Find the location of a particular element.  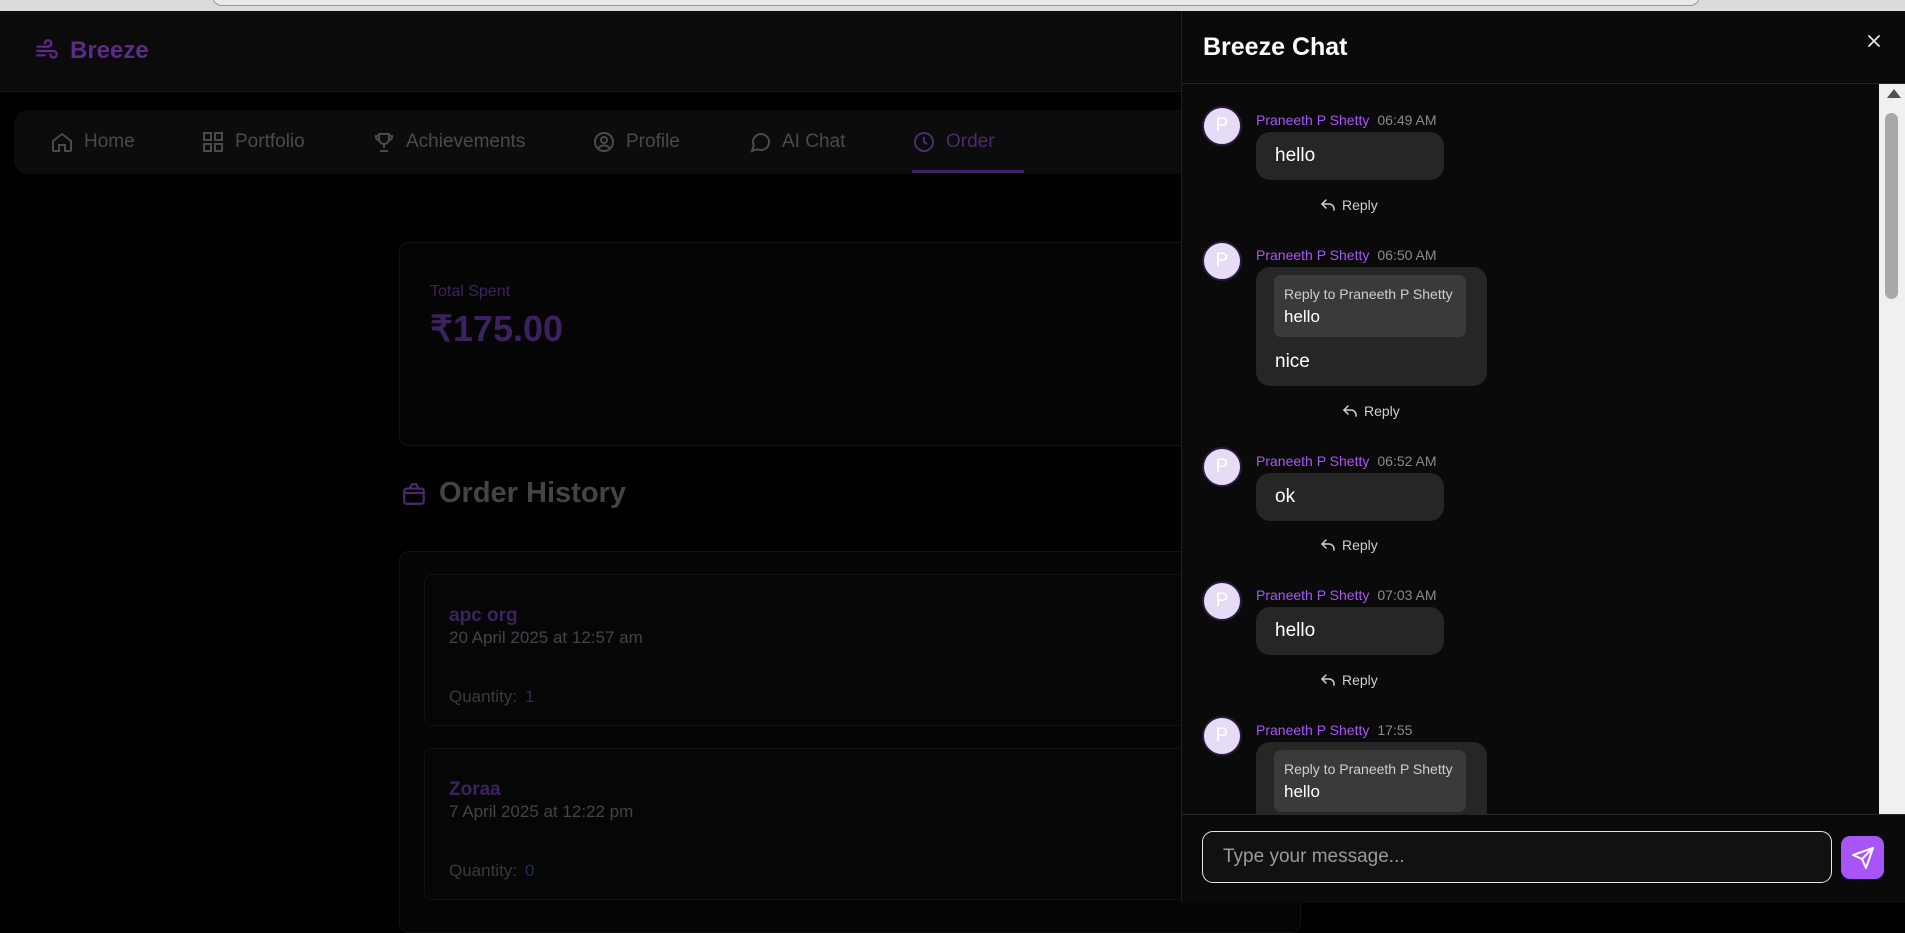

nav-item-portfolio: Portfolio is located at coordinates (253, 142).